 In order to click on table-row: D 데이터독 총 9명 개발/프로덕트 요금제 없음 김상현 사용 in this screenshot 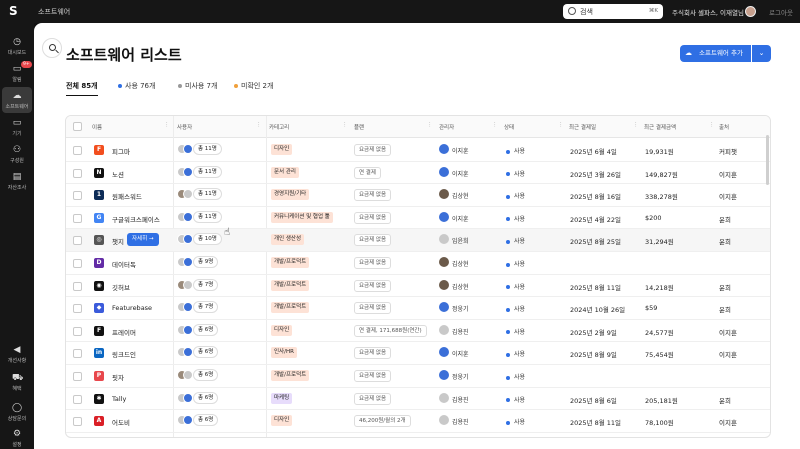, I will do `click(418, 263)`.